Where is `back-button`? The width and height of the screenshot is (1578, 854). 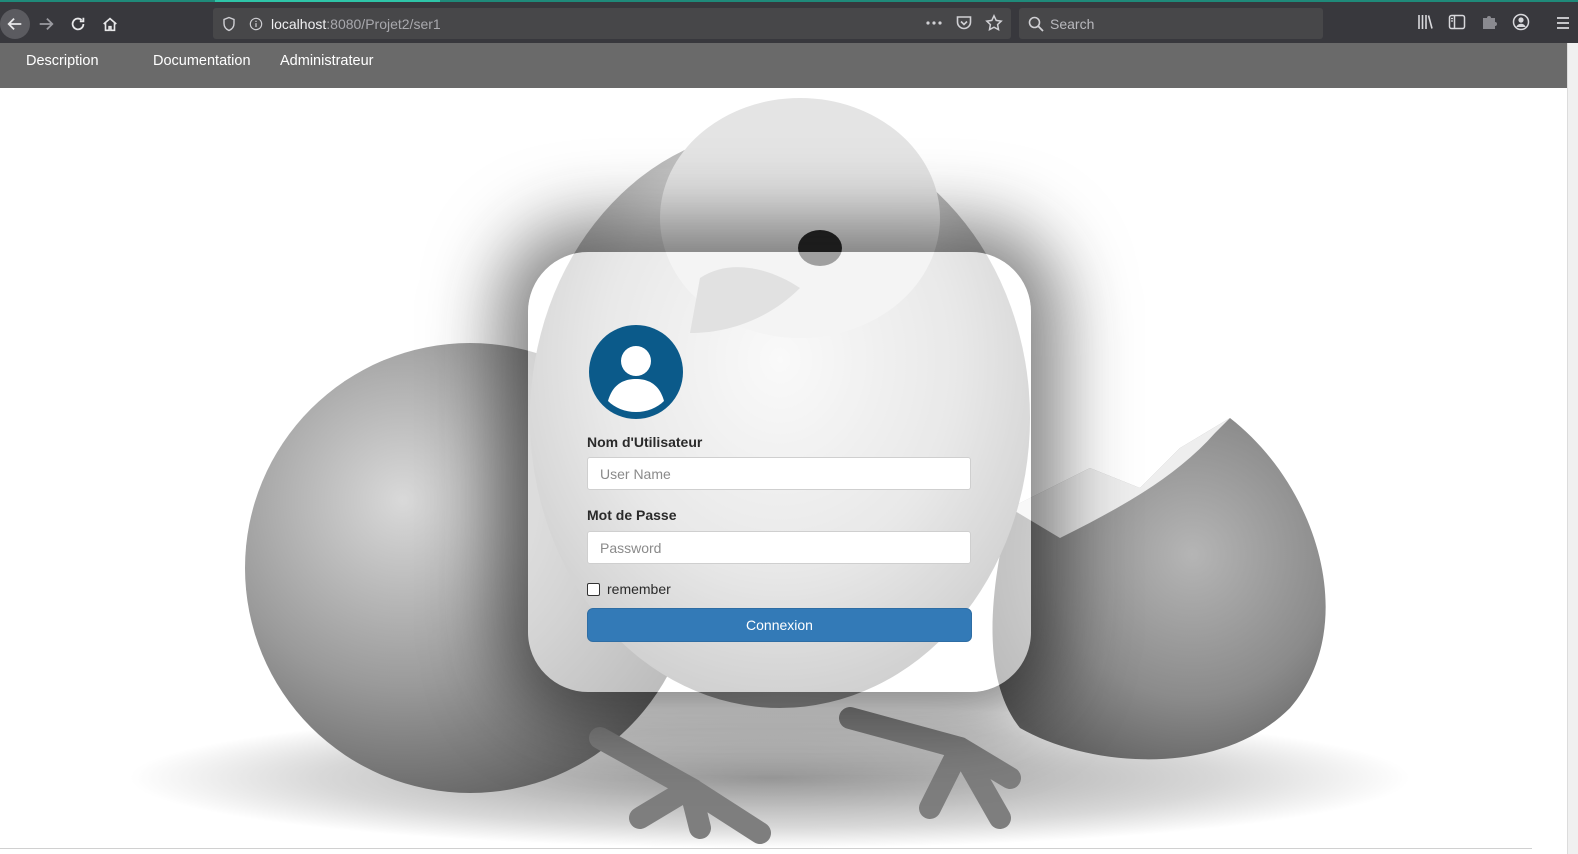
back-button is located at coordinates (15, 24).